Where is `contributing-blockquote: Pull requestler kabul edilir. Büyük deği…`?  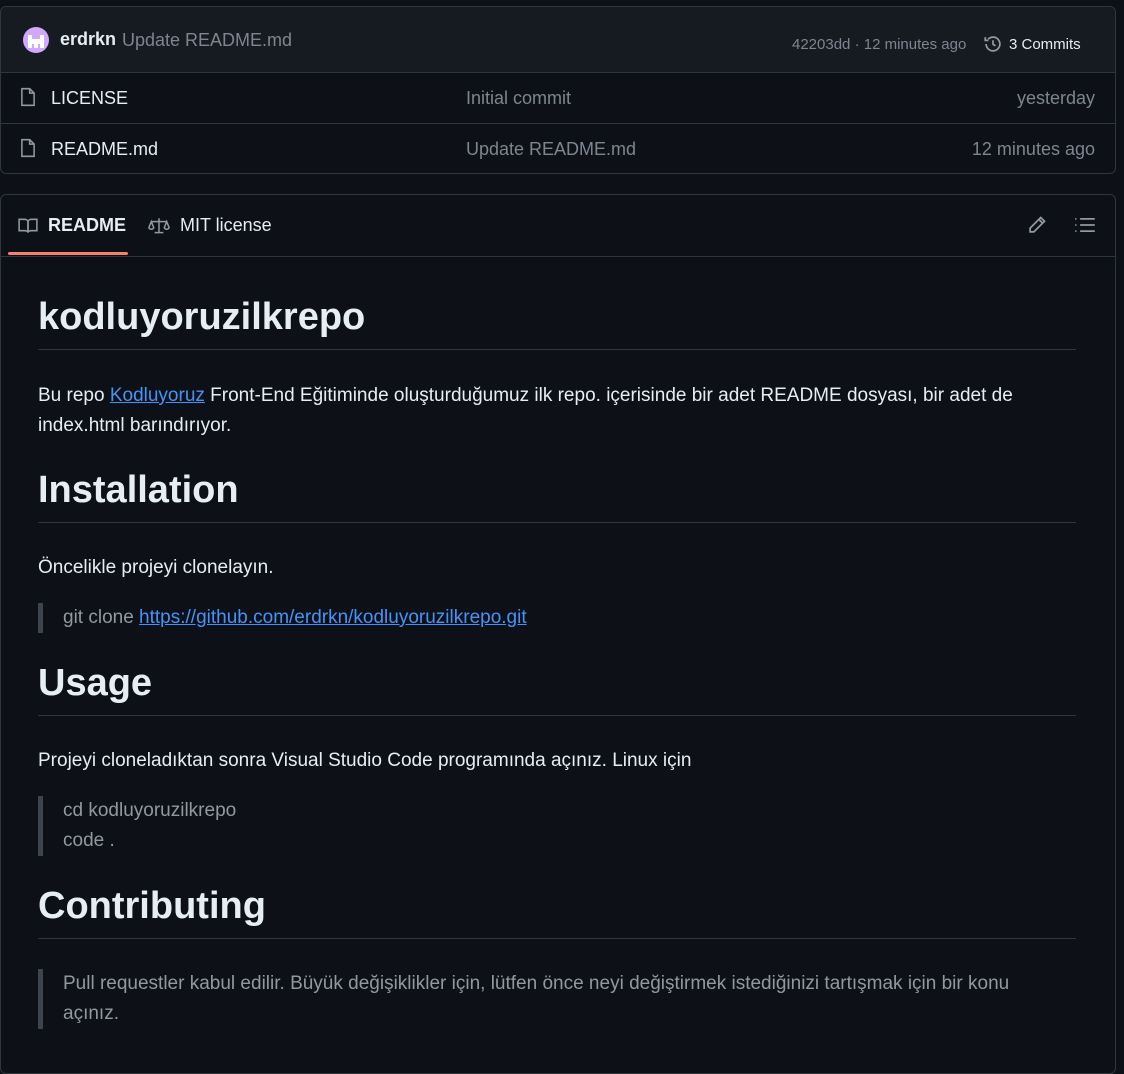
contributing-blockquote: Pull requestler kabul edilir. Büyük deği… is located at coordinates (550, 999).